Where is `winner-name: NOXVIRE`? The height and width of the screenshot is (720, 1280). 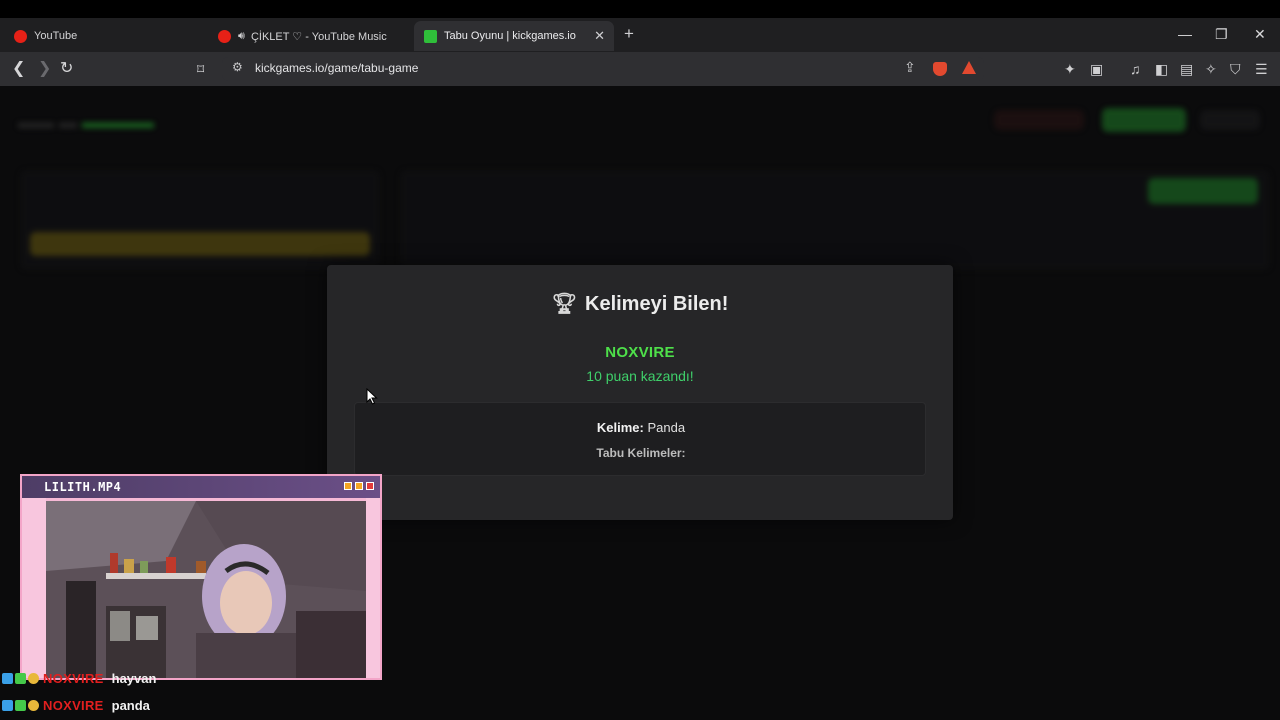
winner-name: NOXVIRE is located at coordinates (640, 352).